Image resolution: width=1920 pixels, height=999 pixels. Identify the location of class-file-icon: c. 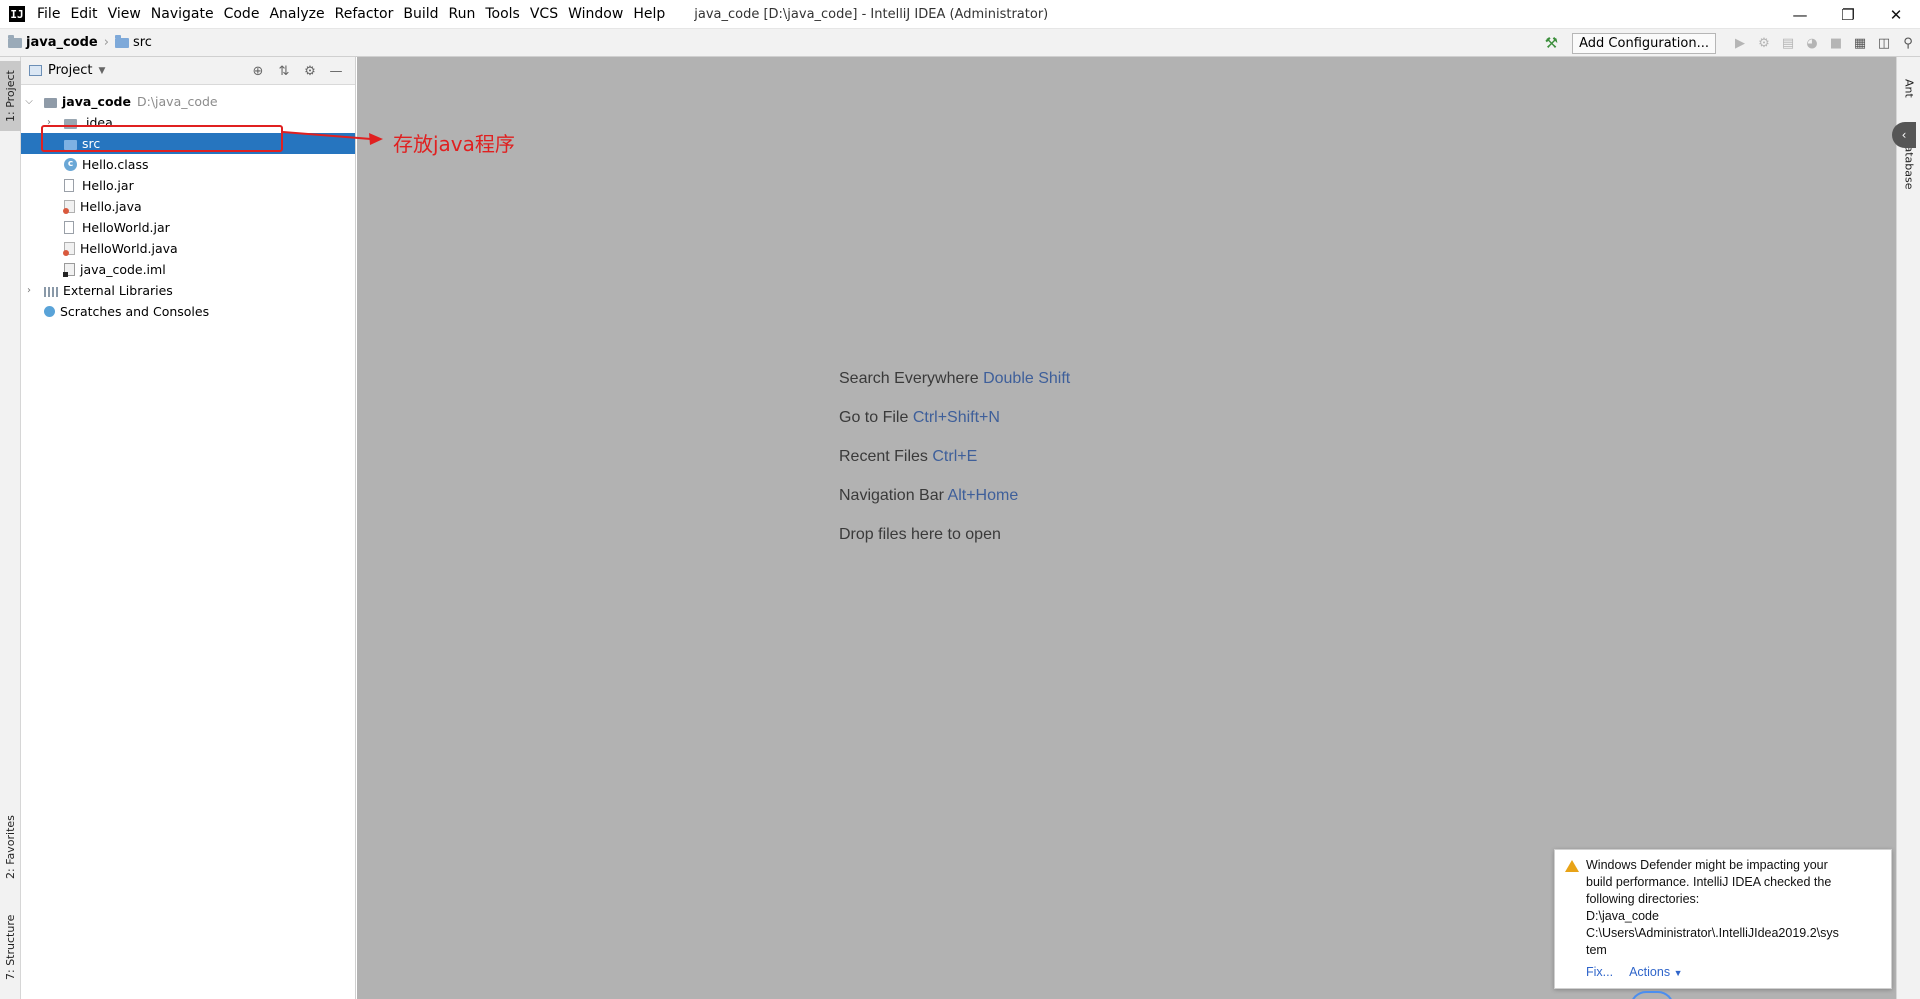
(70, 164).